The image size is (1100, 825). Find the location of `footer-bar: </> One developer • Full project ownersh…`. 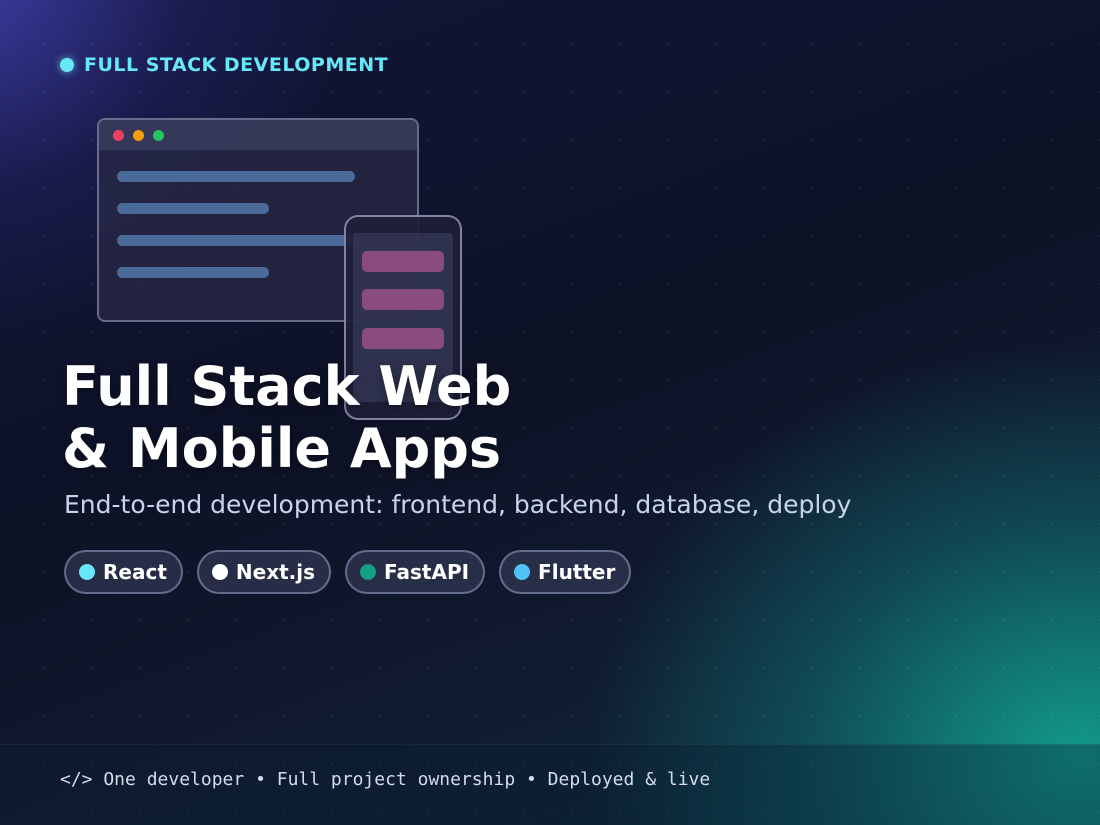

footer-bar: </> One developer • Full project ownersh… is located at coordinates (550, 784).